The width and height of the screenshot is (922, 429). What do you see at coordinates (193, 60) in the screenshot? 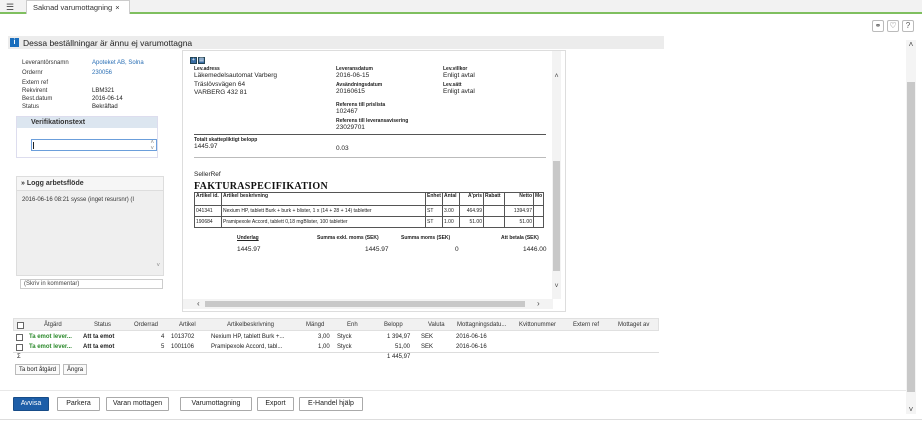
I see `expand-icon: +` at bounding box center [193, 60].